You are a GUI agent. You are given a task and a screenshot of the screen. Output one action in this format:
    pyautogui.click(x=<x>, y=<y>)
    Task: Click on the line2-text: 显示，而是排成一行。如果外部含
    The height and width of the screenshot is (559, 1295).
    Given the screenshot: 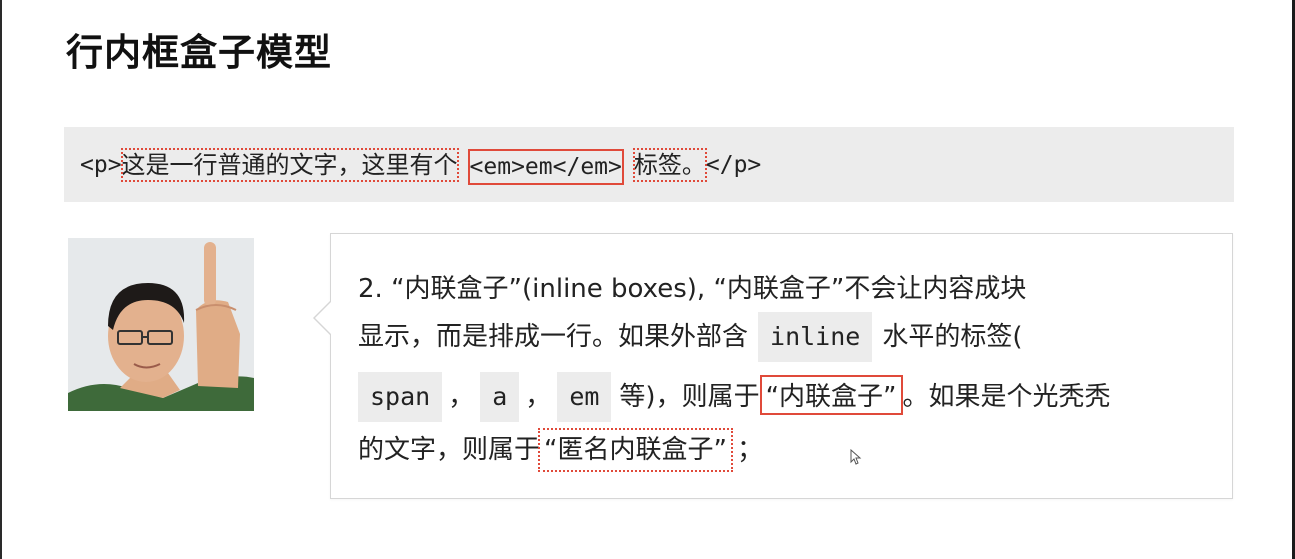 What is the action you would take?
    pyautogui.click(x=553, y=337)
    